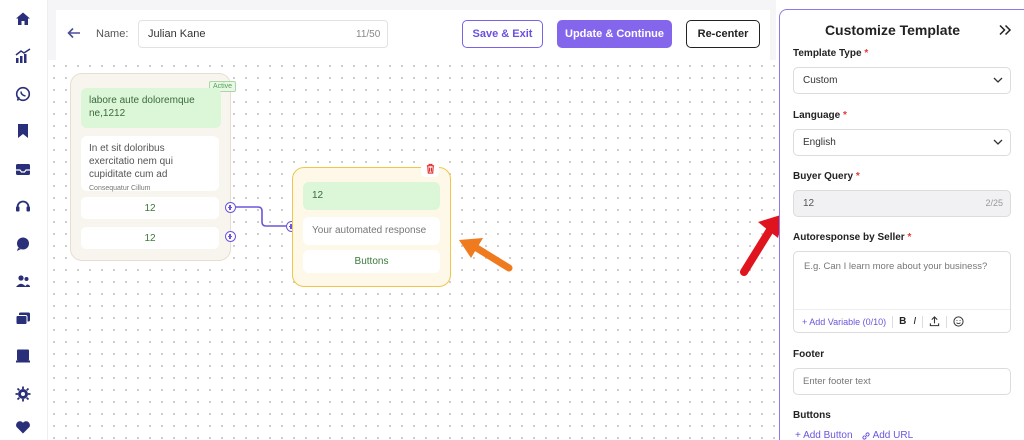 This screenshot has height=440, width=1024. I want to click on whatsapp-icon, so click(23, 94).